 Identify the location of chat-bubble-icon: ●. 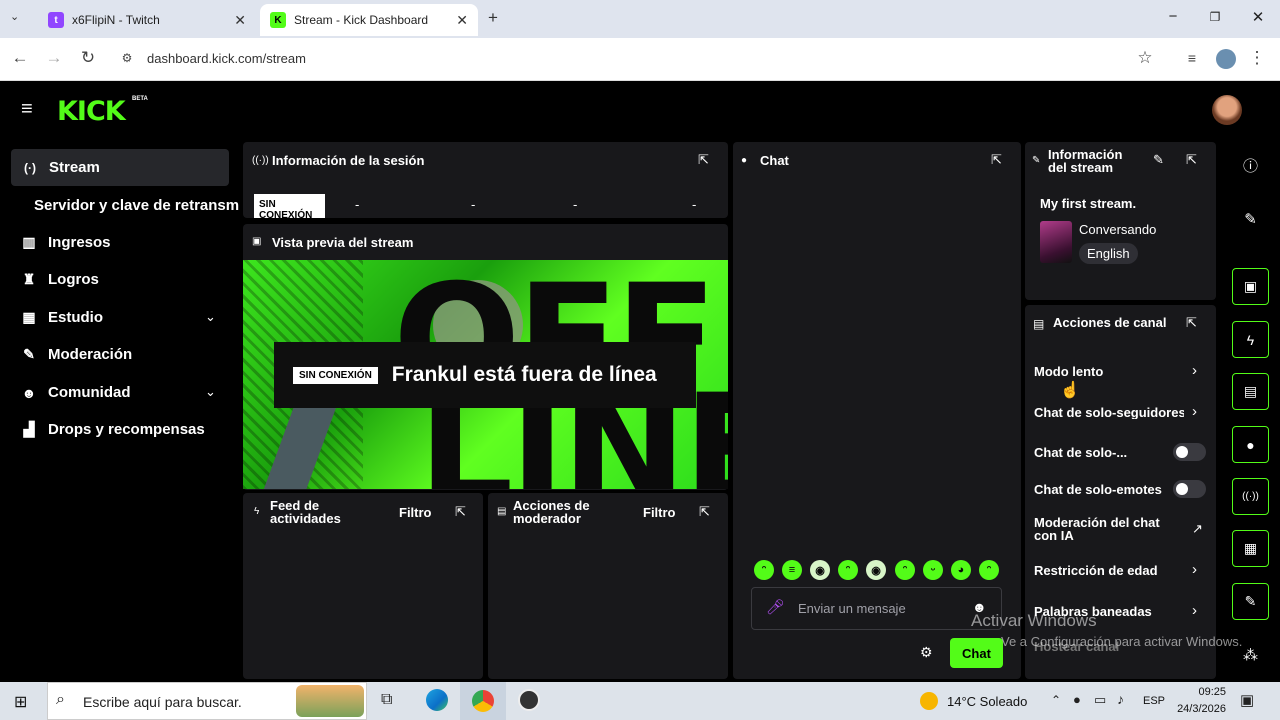
(1250, 444).